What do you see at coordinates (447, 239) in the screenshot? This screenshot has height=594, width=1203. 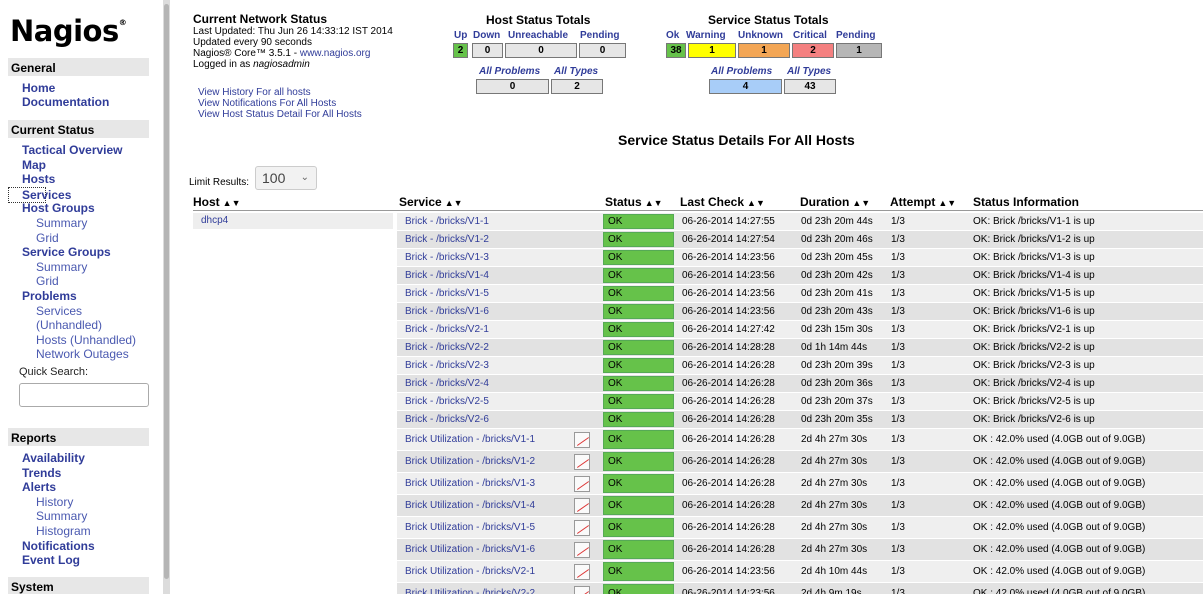 I see `service-link: Brick - /bricks/V1-2` at bounding box center [447, 239].